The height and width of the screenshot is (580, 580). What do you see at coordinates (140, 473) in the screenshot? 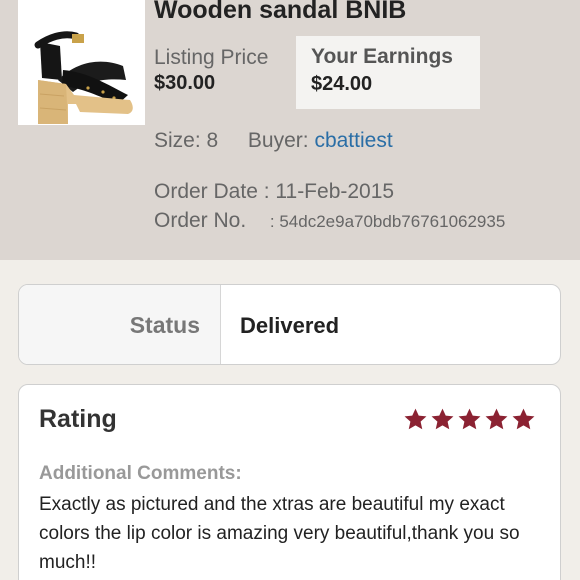
I see `additional-comments-label: Additional Comments:` at bounding box center [140, 473].